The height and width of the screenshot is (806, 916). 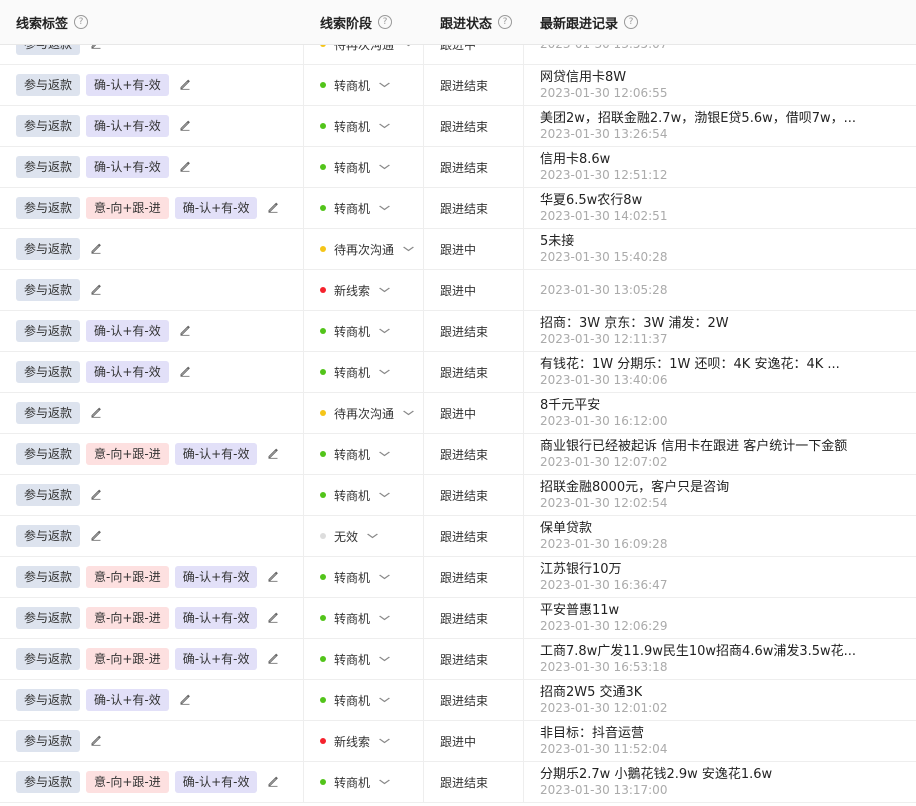 What do you see at coordinates (458, 536) in the screenshot?
I see `table-row: 参与返款 无效 跟进结束 保单贷款 2023-01-30 16:09:28` at bounding box center [458, 536].